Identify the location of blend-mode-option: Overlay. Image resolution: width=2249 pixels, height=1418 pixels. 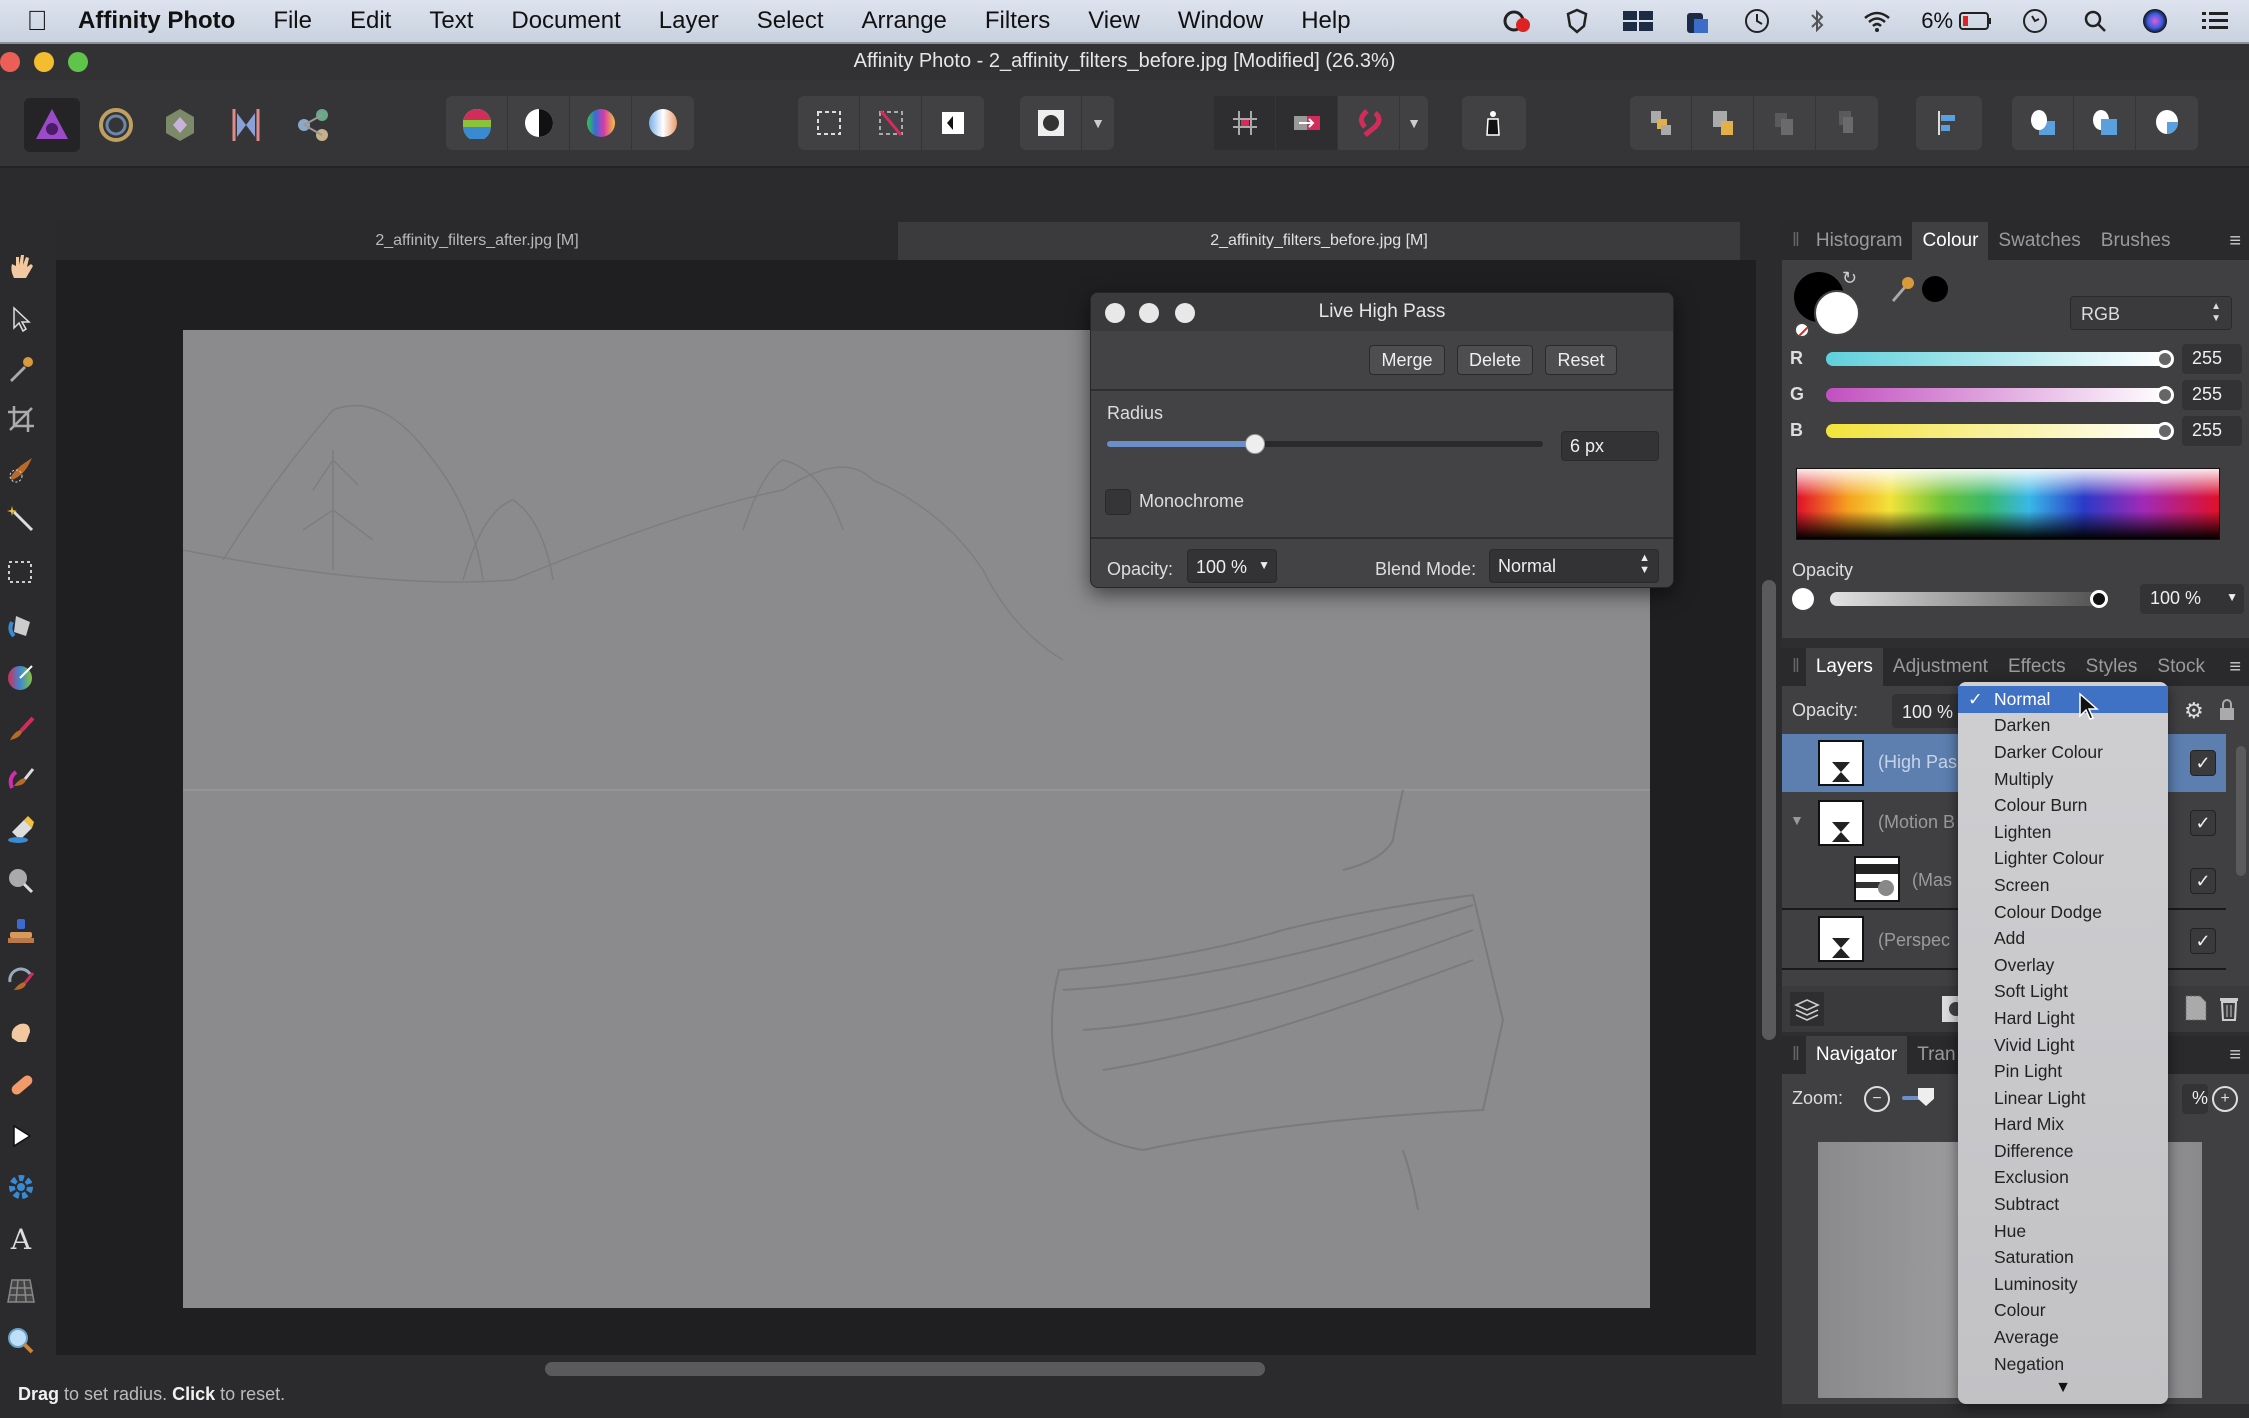
(2063, 965).